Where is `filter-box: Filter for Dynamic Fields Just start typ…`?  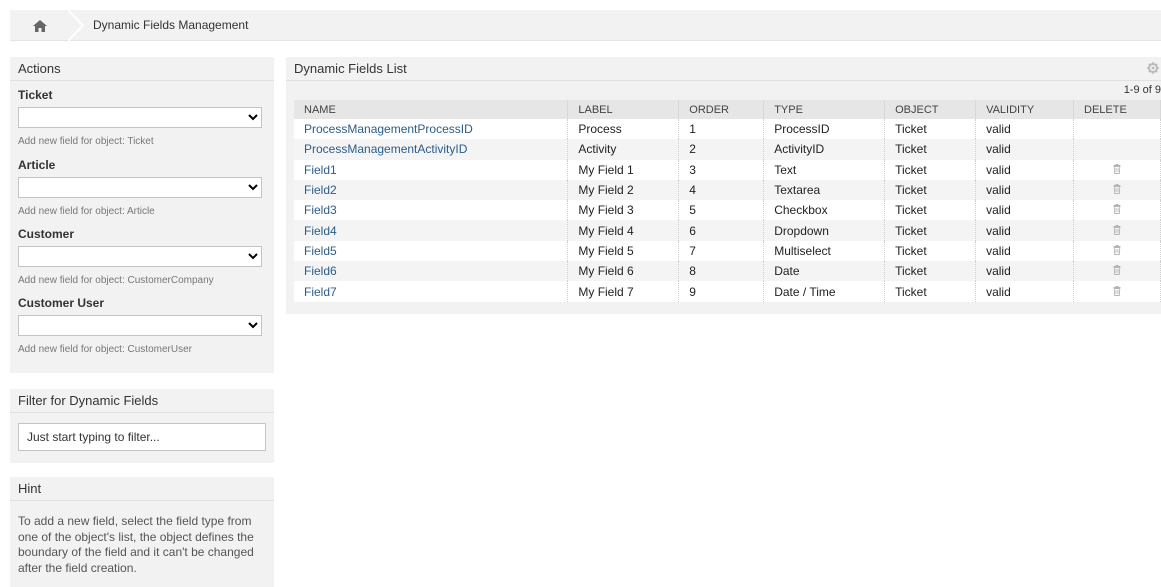
filter-box: Filter for Dynamic Fields Just start typ… is located at coordinates (142, 426).